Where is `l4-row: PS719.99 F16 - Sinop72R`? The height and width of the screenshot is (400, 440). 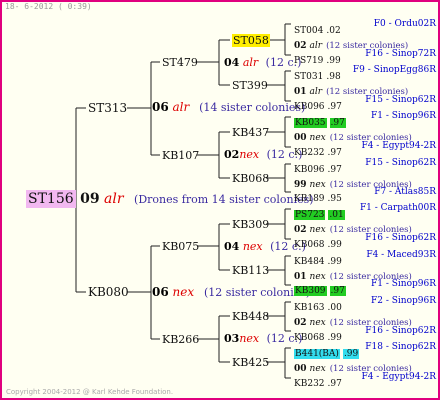 l4-row: PS719.99 F16 - Sinop72R is located at coordinates (365, 57).